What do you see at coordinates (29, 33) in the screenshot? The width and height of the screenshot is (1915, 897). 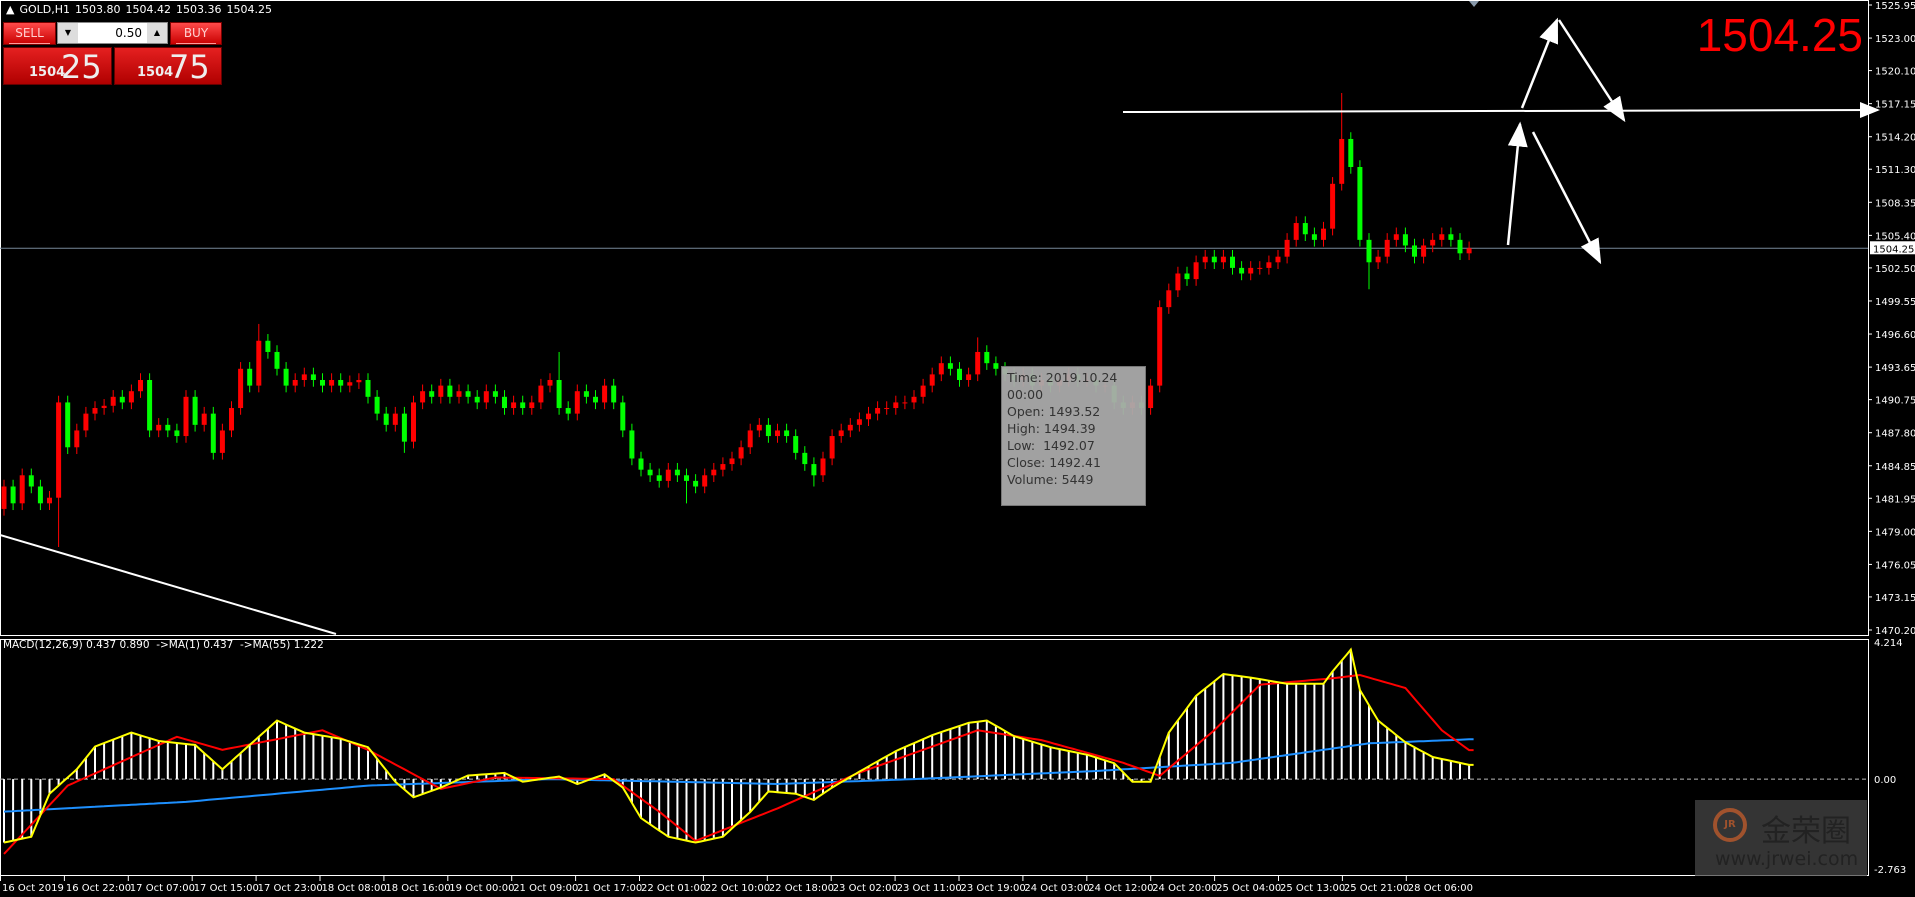 I see `sell-button: SELL` at bounding box center [29, 33].